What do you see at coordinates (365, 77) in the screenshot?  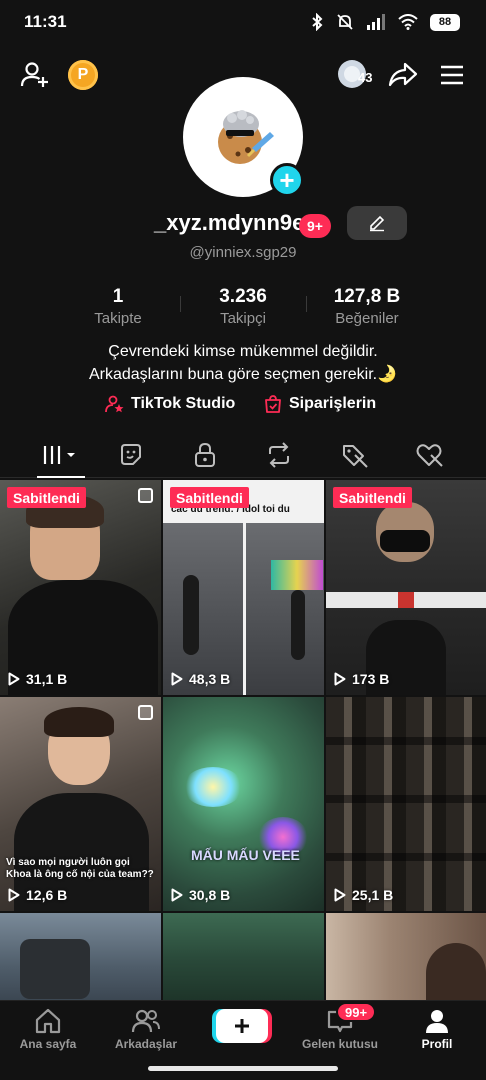 I see `story-count: 43` at bounding box center [365, 77].